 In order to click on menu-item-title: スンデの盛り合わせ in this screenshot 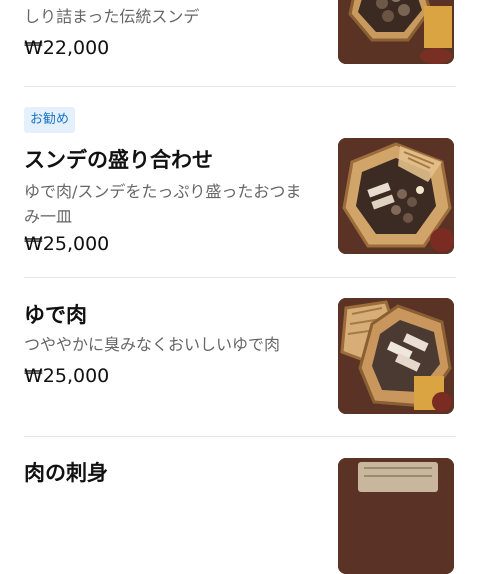, I will do `click(118, 160)`.